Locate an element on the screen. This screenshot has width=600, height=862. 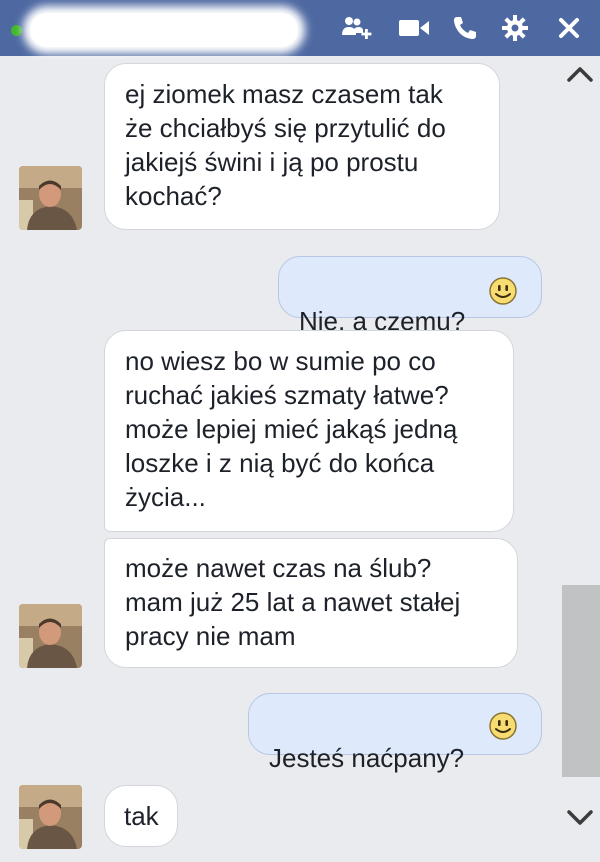
add-people-icon is located at coordinates (357, 28).